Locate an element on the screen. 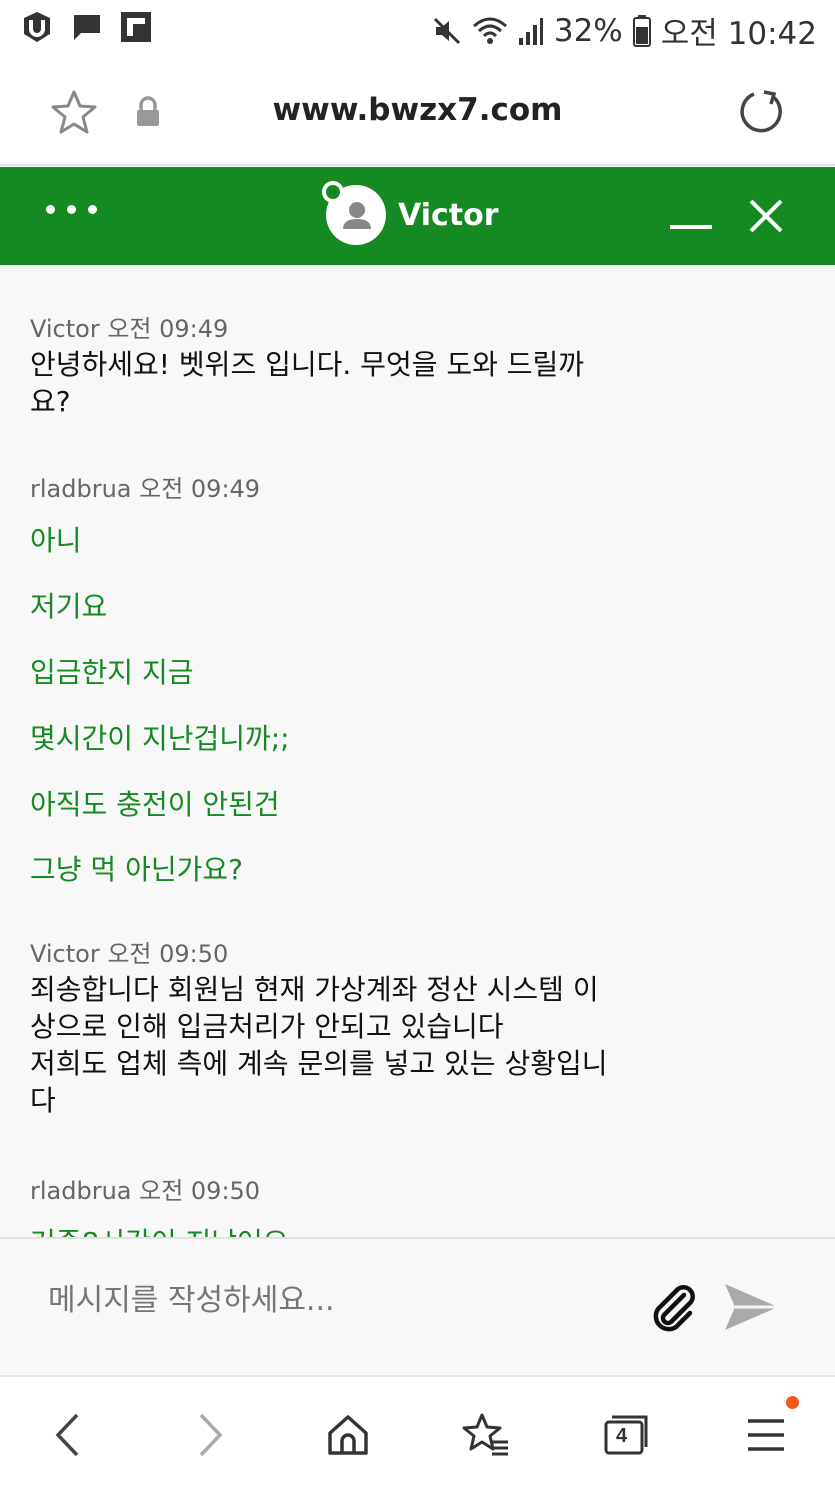 This screenshot has width=835, height=1485. status-right-icons: 32% 오전 10:42 is located at coordinates (624, 30).